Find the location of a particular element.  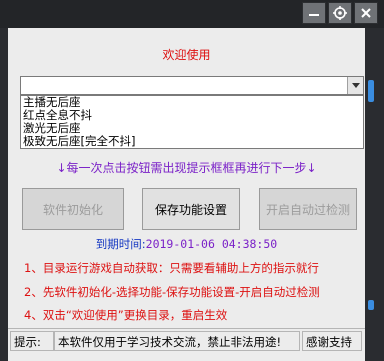

dropdown-arrow-button is located at coordinates (355, 85).